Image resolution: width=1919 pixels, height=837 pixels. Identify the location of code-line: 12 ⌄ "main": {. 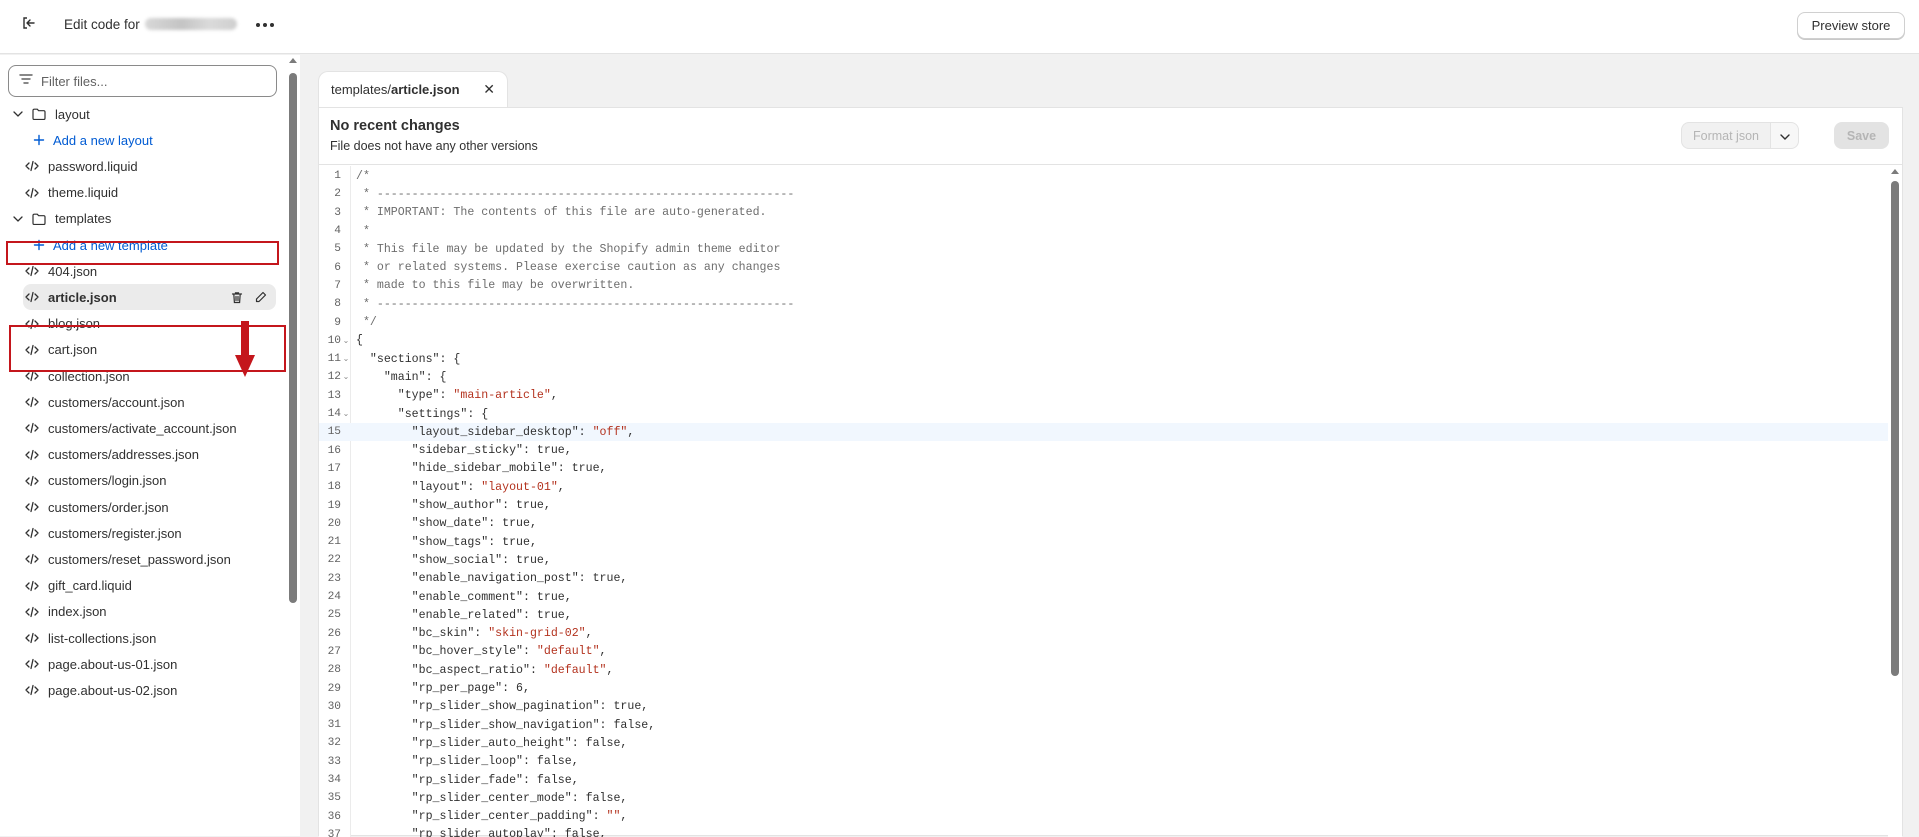
(1104, 377).